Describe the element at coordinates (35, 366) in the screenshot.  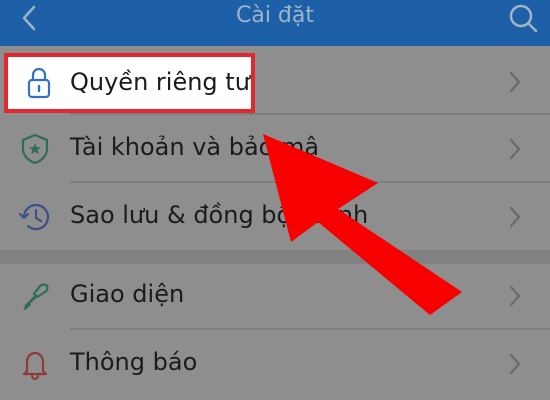
I see `bell-icon` at that location.